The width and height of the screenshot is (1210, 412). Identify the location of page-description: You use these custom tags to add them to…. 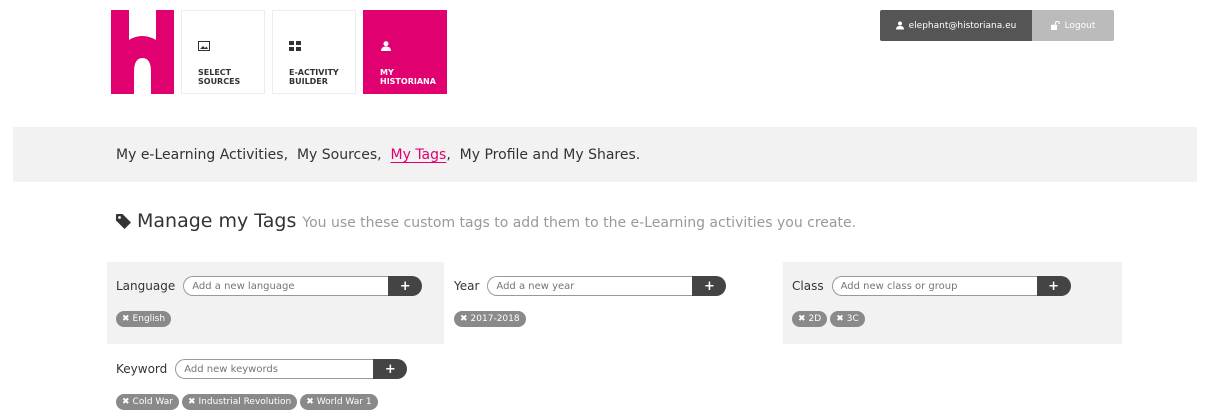
(579, 223).